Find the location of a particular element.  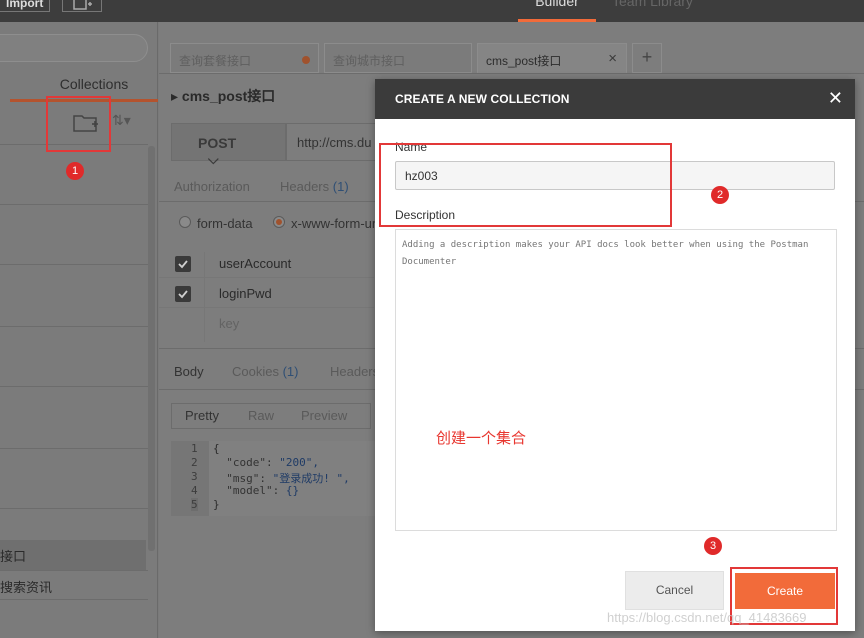

table-row: key is located at coordinates (266, 323).